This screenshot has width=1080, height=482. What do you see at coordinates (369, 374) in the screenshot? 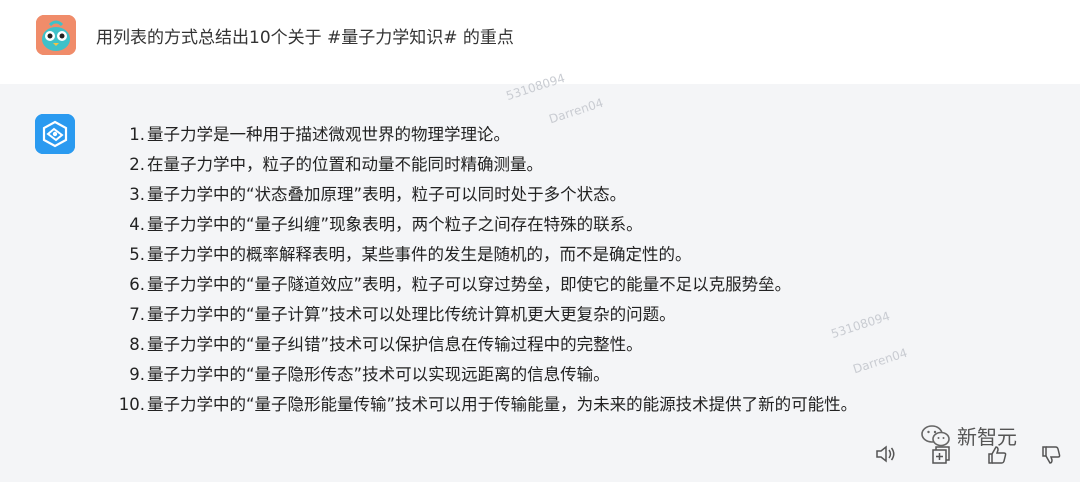
I see `list-item: 9. 量子力学中的“量子隐形传态”技术可以实现远距离的信息传输。` at bounding box center [369, 374].